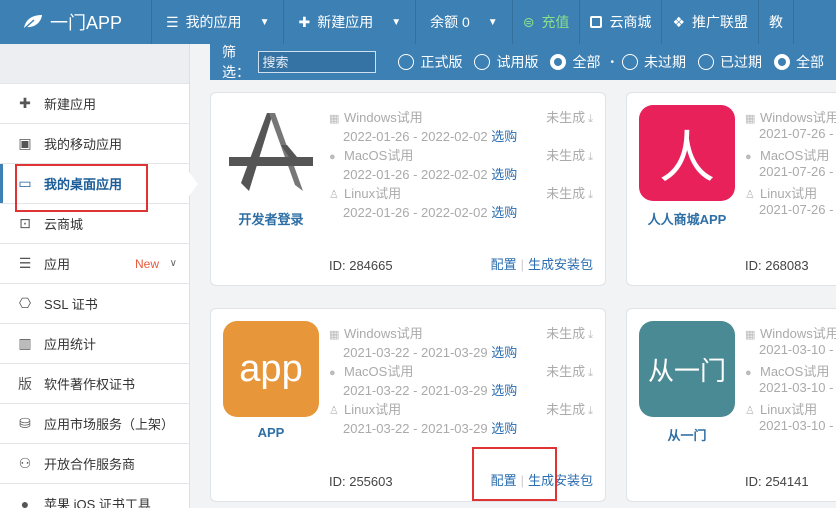  What do you see at coordinates (94, 264) in the screenshot?
I see `sidebar-item-apps: ☰ 应用 New ∨` at bounding box center [94, 264].